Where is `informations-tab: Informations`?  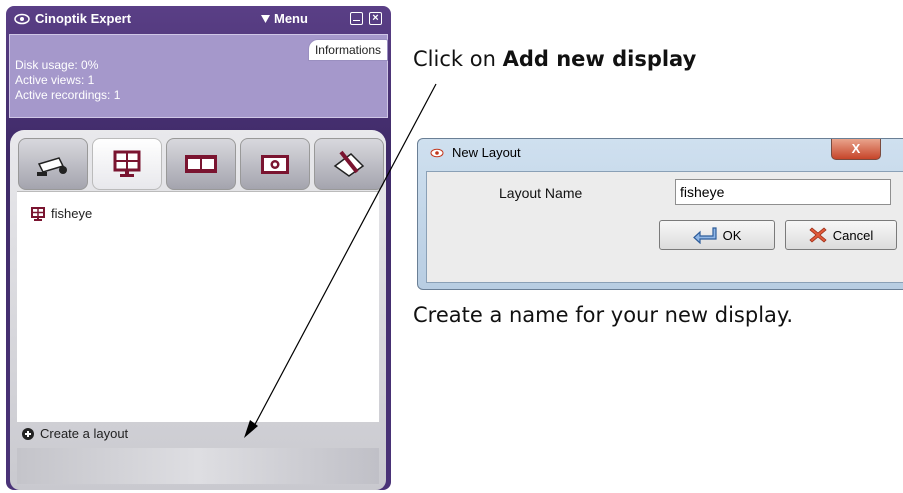 informations-tab: Informations is located at coordinates (347, 50).